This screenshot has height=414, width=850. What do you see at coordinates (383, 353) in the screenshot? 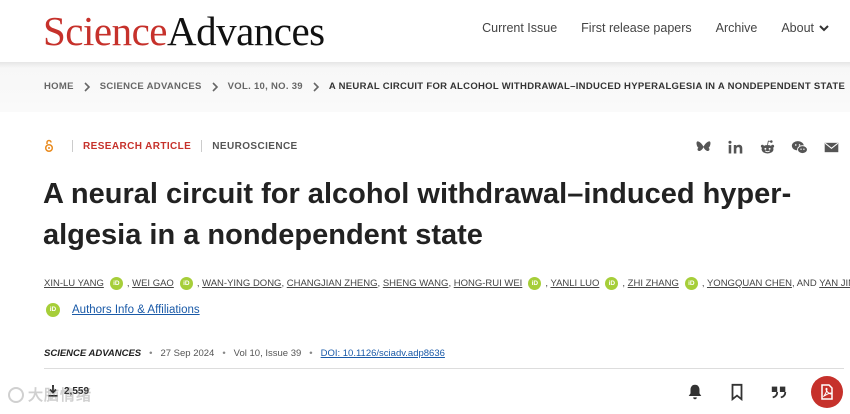
I see `doi-link: DOI: 10.1126/sciadv.adp8636` at bounding box center [383, 353].